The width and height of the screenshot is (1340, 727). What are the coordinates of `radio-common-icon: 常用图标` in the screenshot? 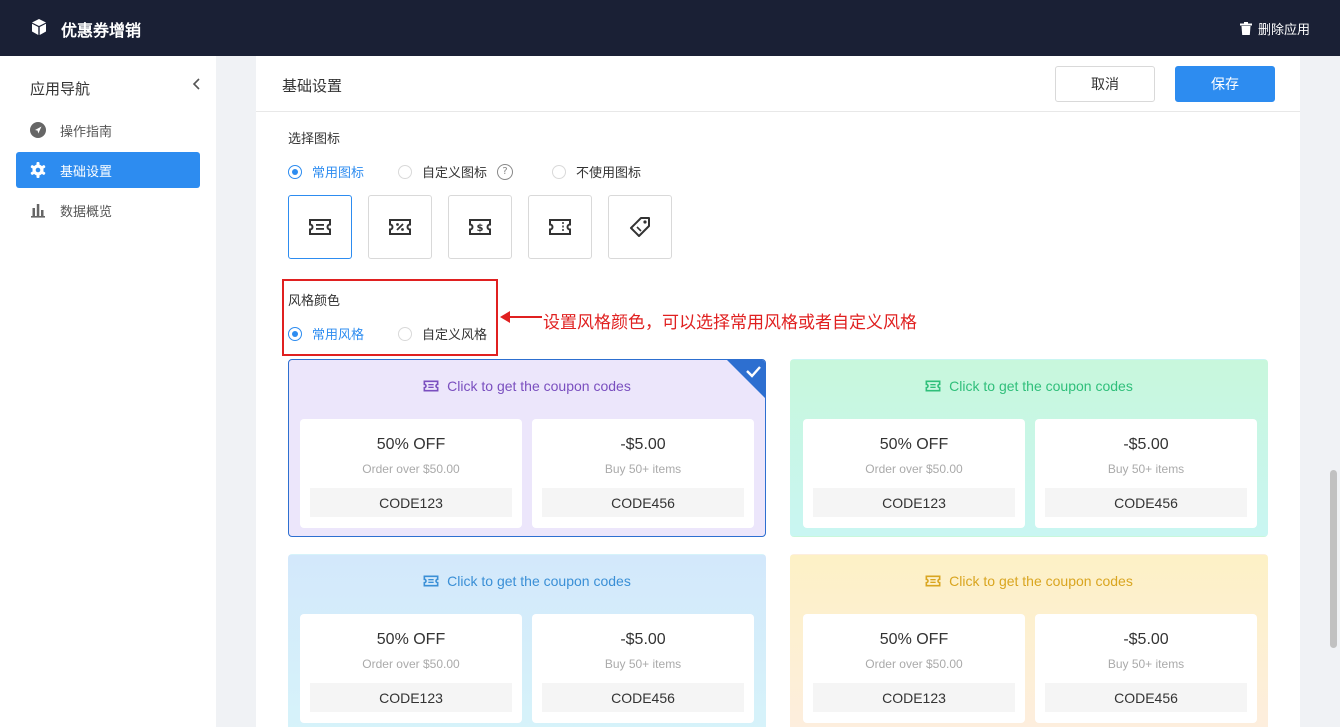 It's located at (326, 171).